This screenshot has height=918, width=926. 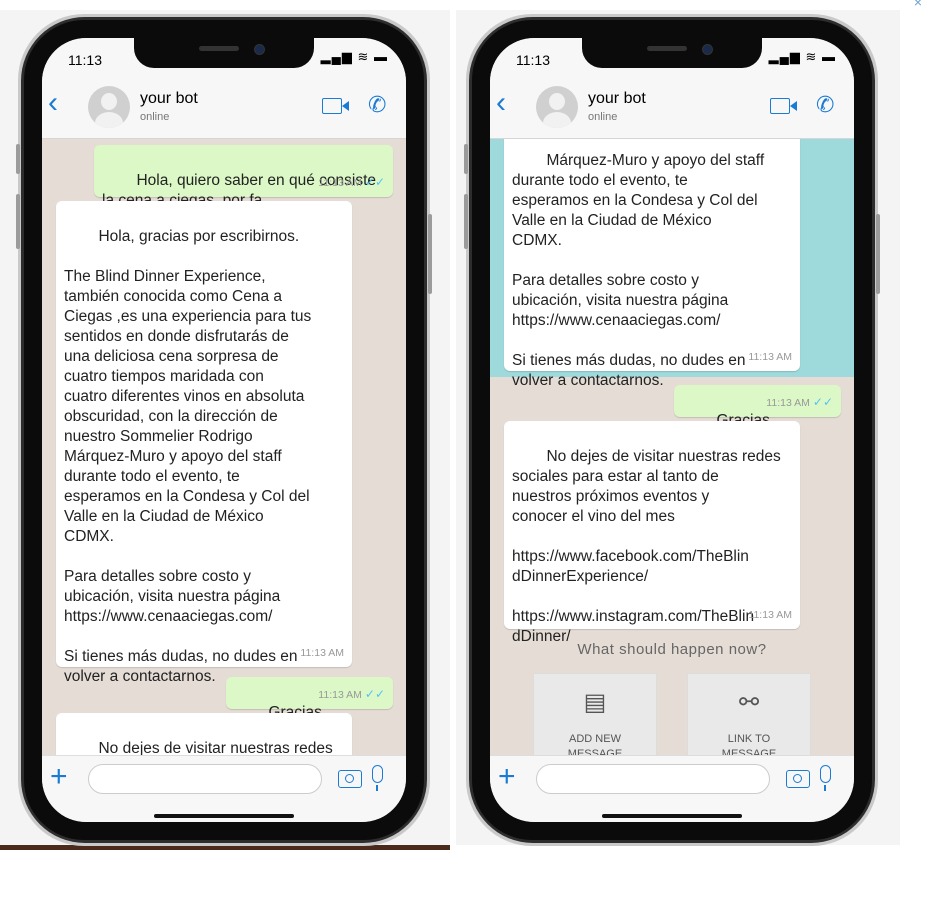 I want to click on add-new-message-label: ADD NEW MESSAGE, so click(x=595, y=744).